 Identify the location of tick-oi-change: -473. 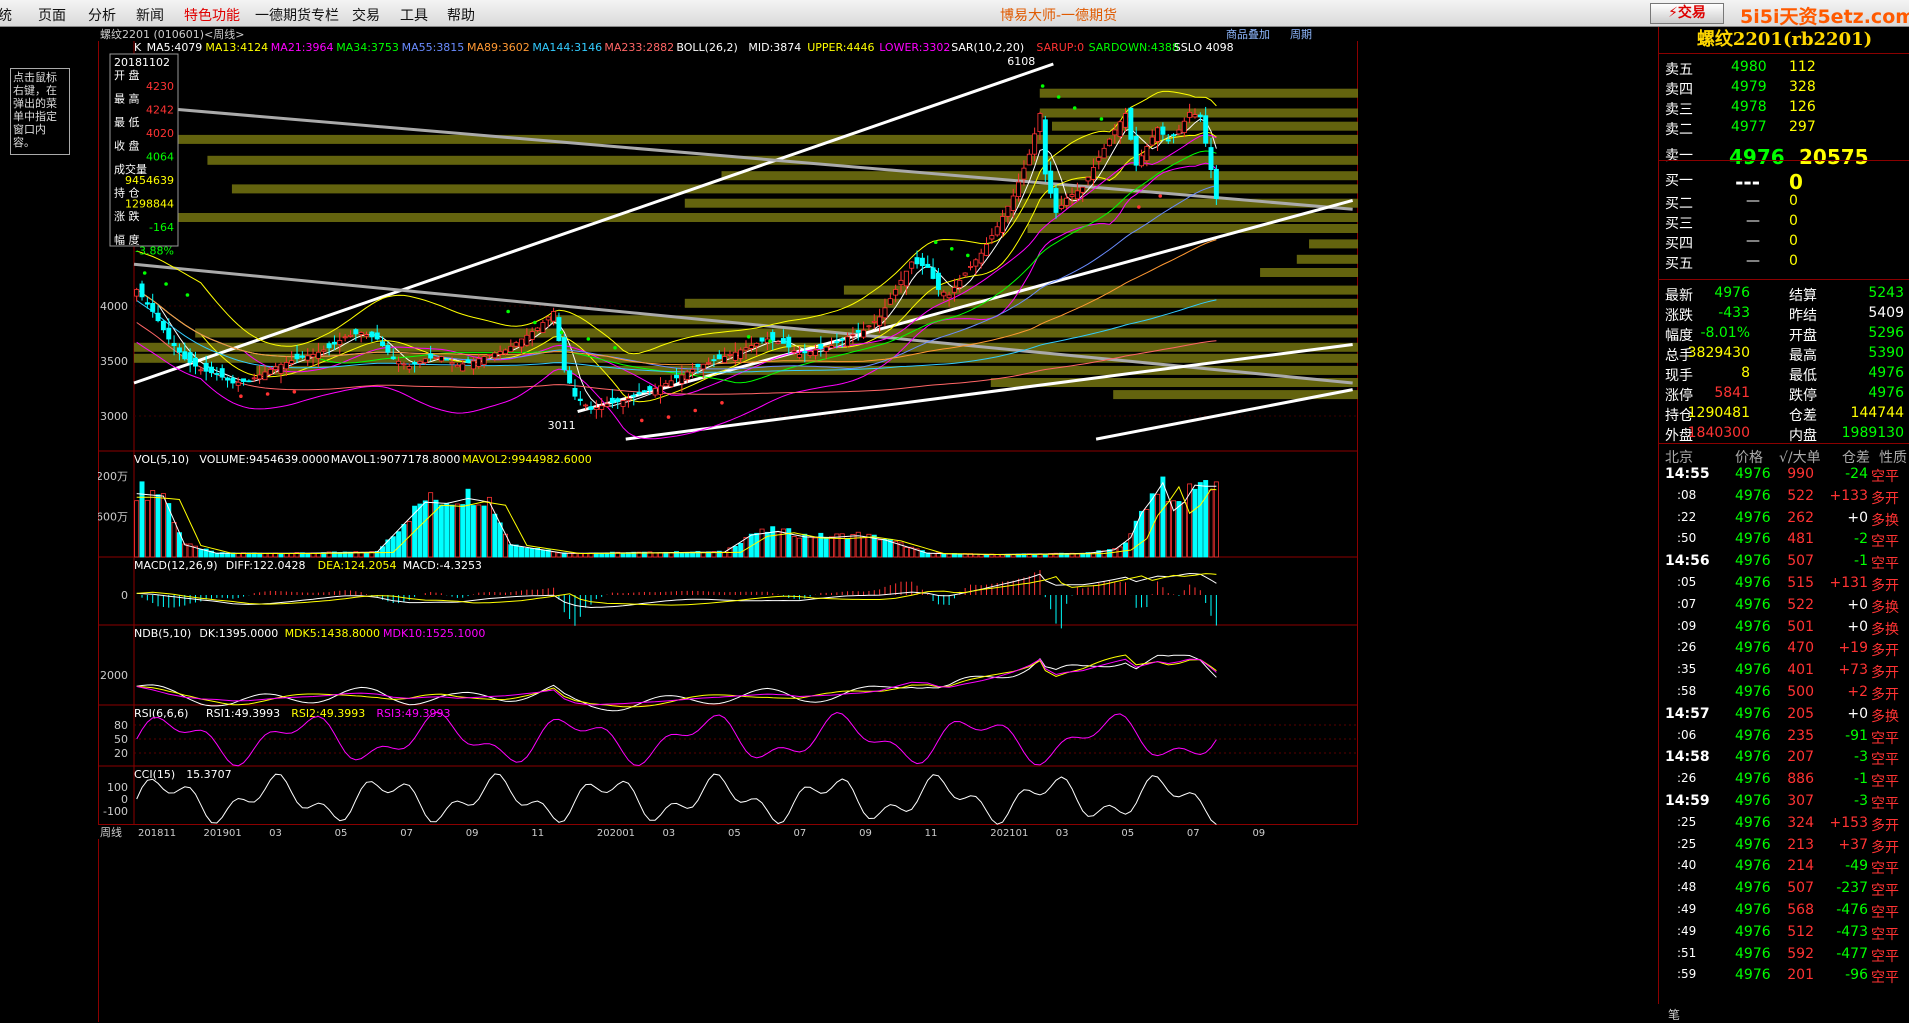
(1852, 931).